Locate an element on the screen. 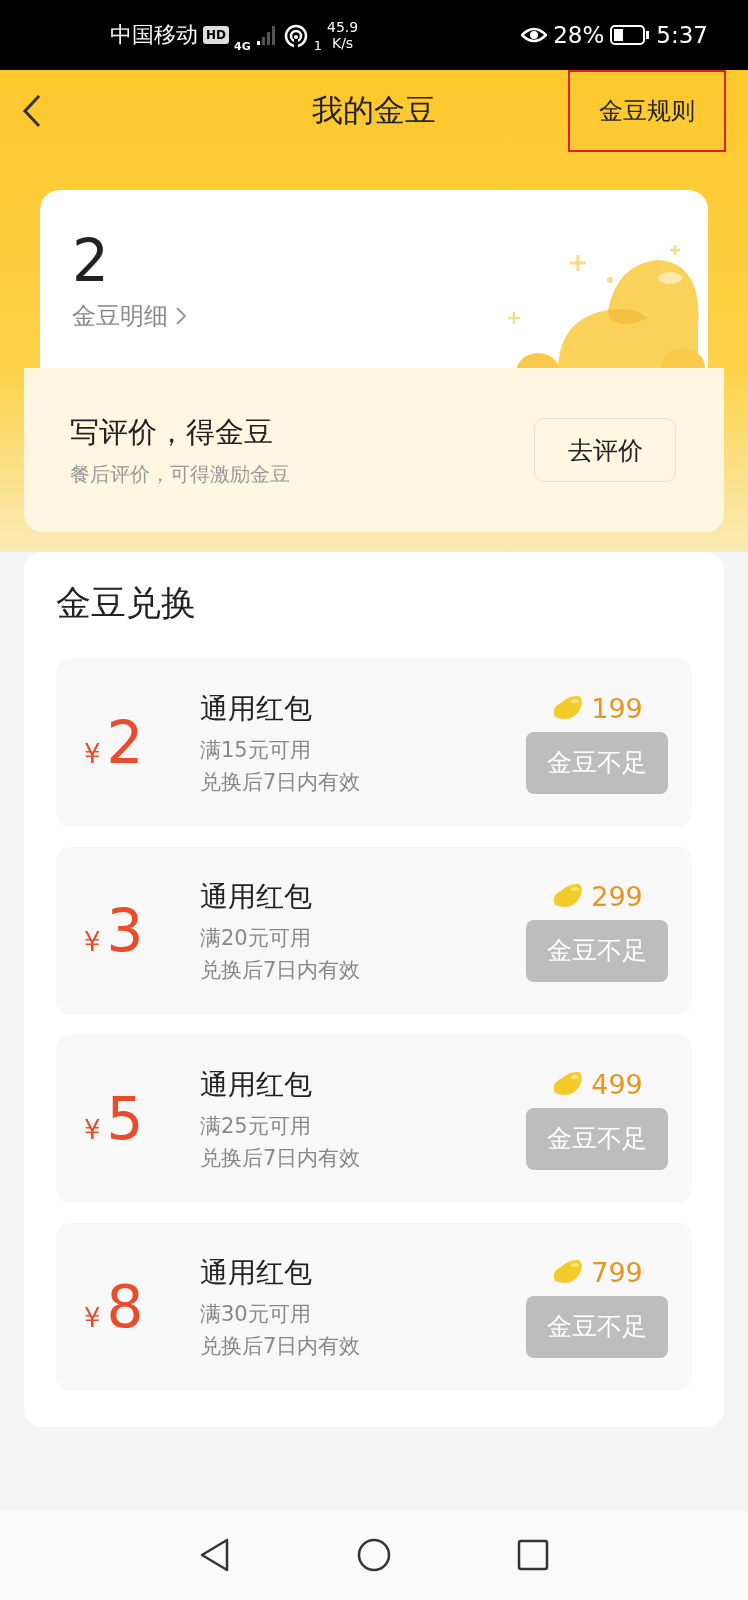 The image size is (748, 1600). bean-cost: 799 is located at coordinates (617, 1272).